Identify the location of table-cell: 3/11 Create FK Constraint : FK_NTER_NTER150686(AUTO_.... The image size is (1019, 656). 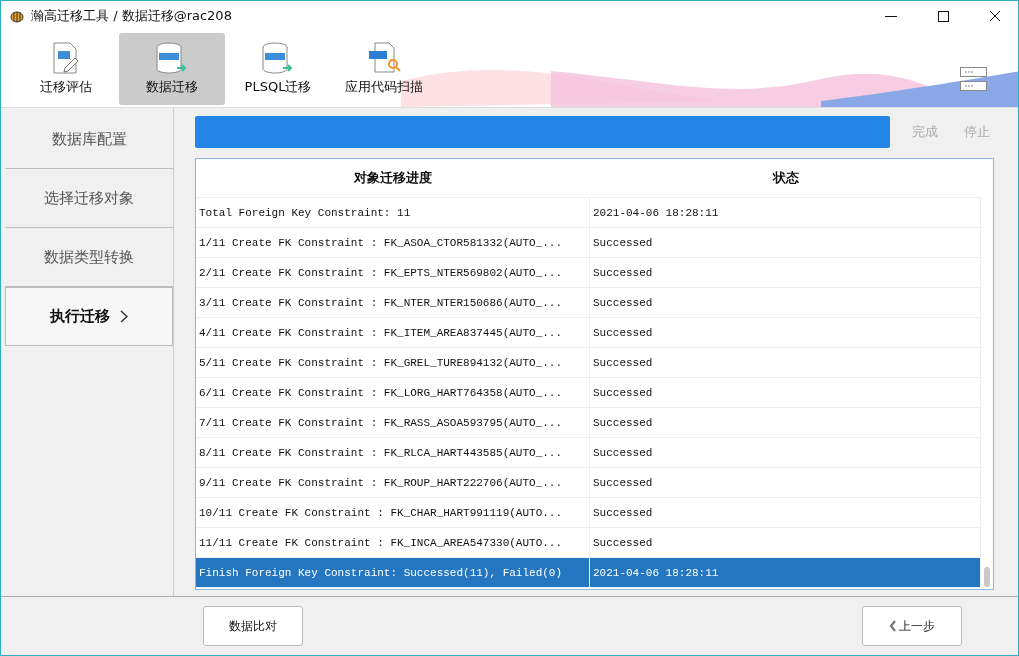
(393, 302).